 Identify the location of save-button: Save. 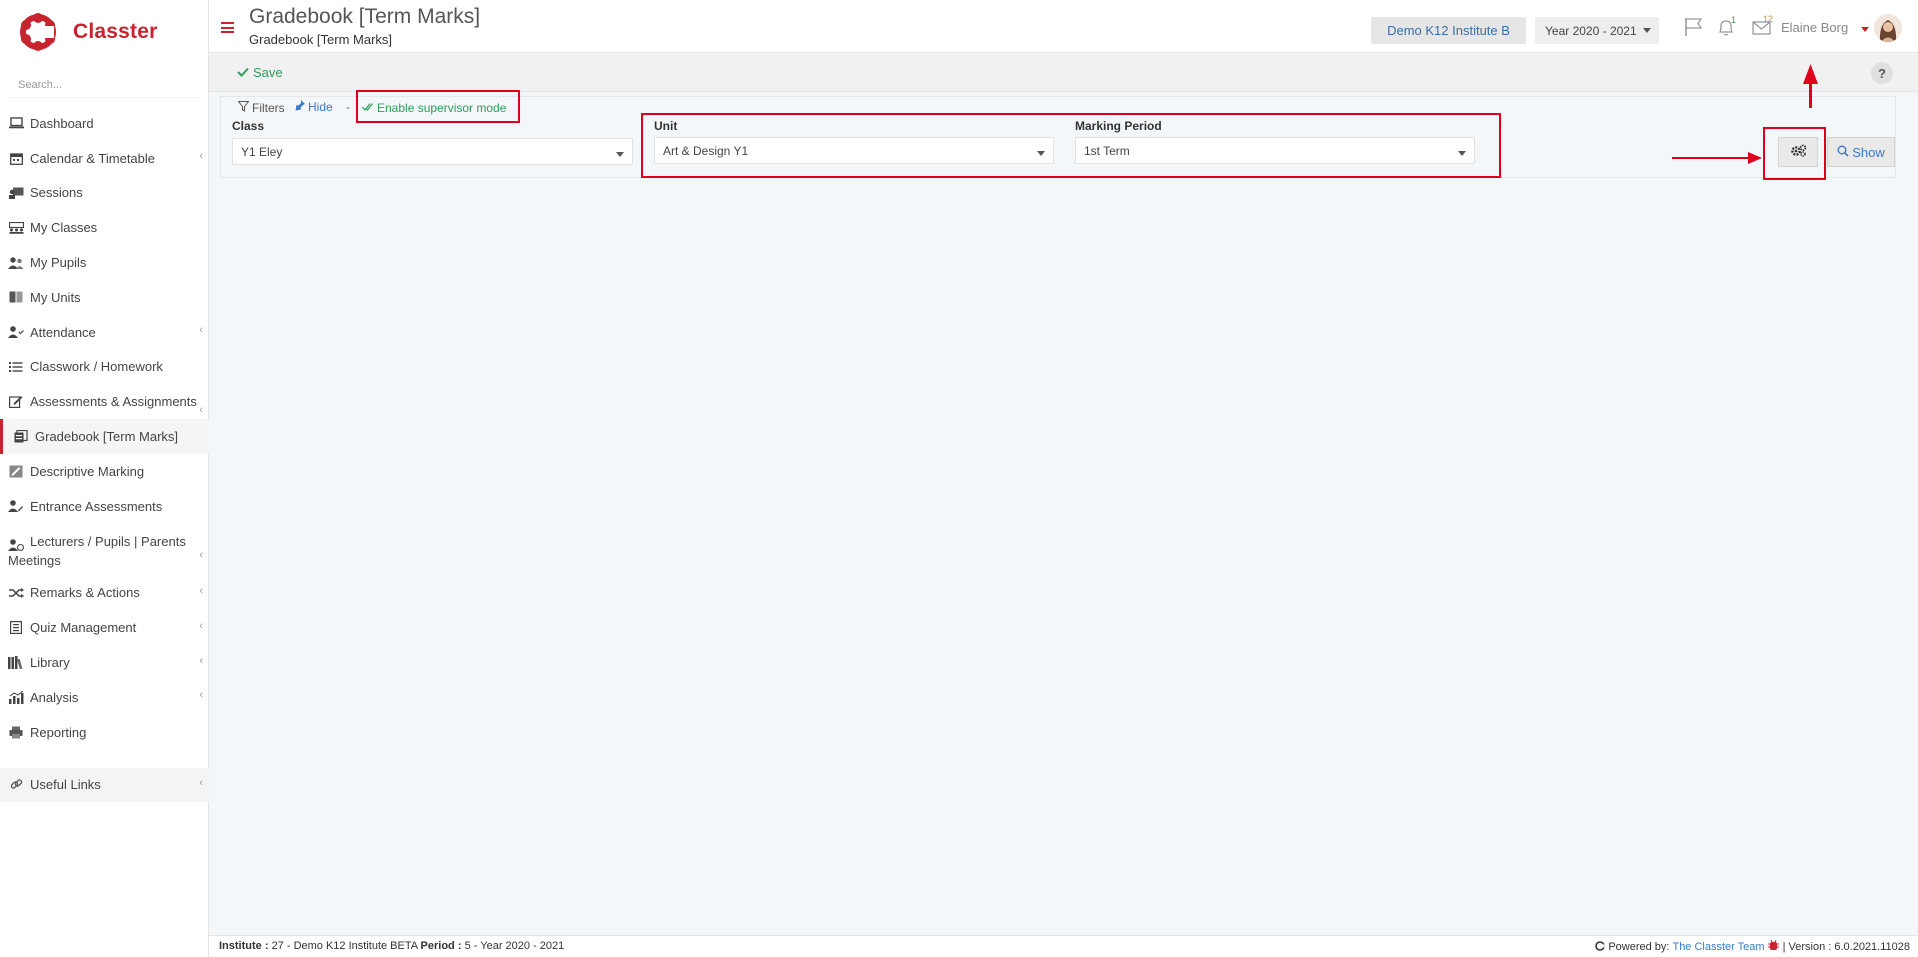
(260, 72).